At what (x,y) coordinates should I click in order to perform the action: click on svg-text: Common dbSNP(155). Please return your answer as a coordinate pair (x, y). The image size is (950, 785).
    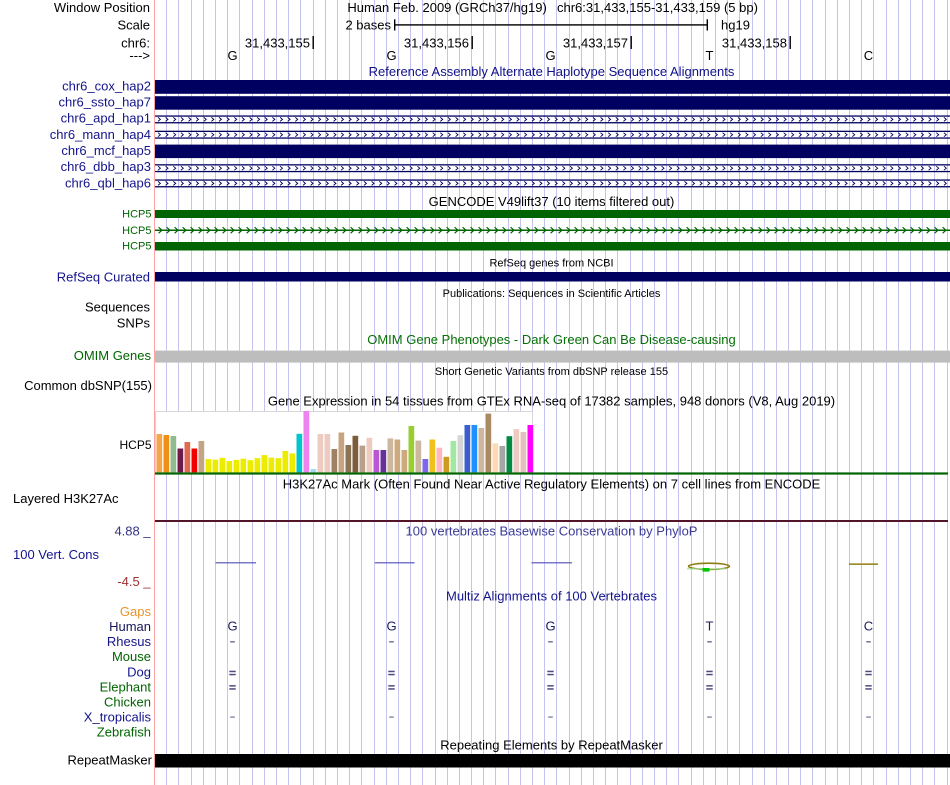
    Looking at the image, I should click on (88, 385).